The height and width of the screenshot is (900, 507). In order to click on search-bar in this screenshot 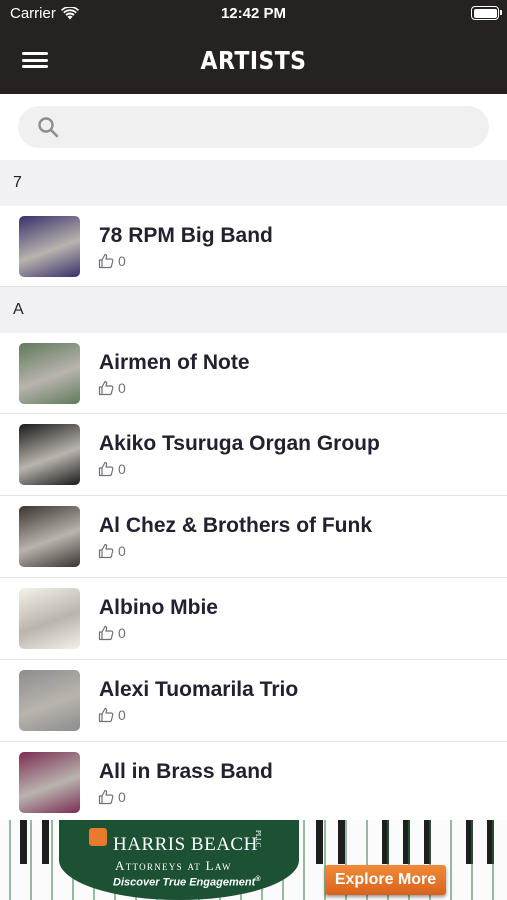, I will do `click(253, 127)`.